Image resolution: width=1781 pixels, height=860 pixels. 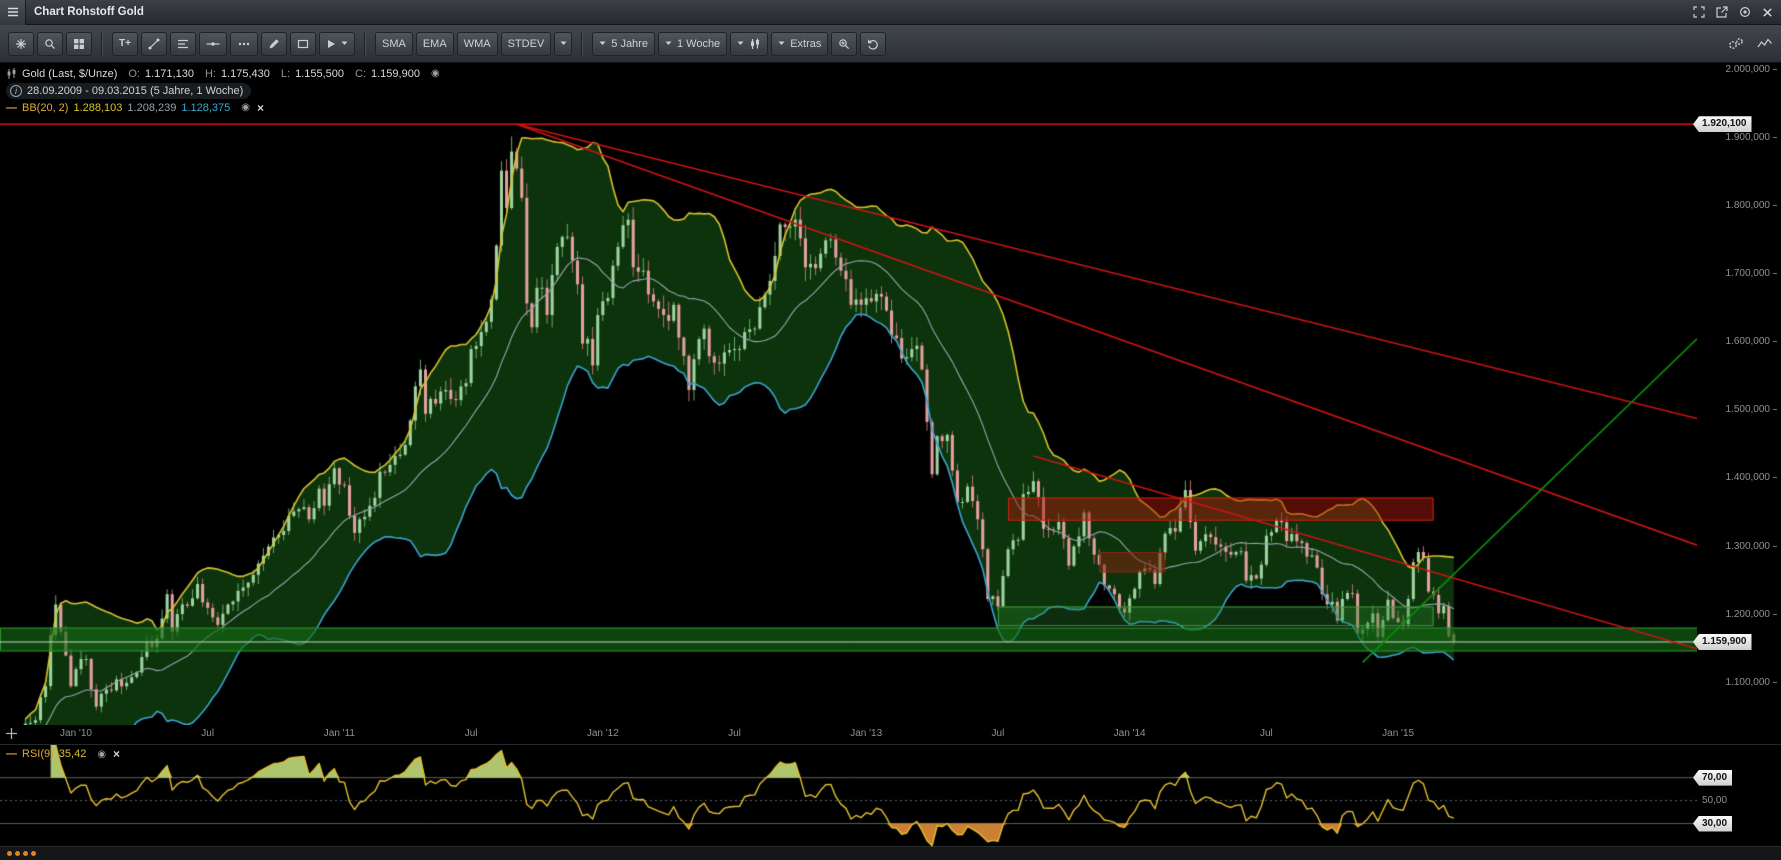 I want to click on sma-button: SMA, so click(x=394, y=43).